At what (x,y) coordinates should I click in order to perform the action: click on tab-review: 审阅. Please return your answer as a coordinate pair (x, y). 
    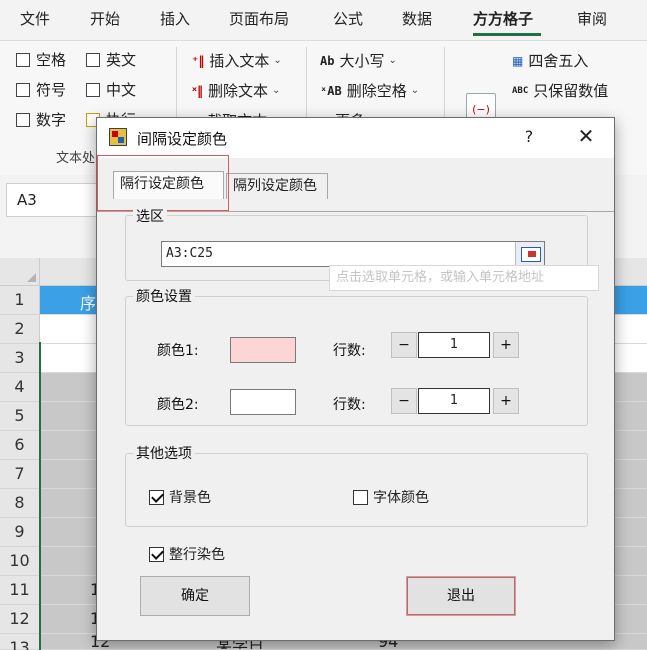
    Looking at the image, I should click on (592, 18).